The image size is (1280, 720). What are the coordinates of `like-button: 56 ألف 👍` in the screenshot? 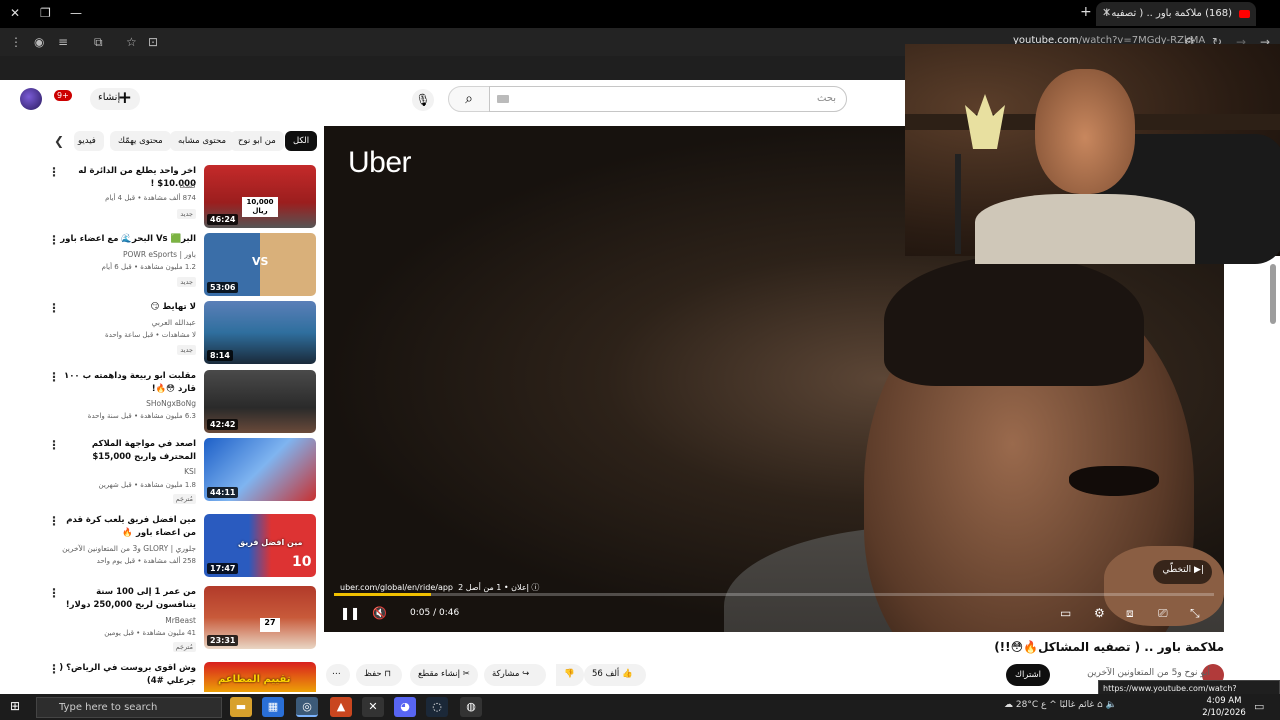 It's located at (615, 675).